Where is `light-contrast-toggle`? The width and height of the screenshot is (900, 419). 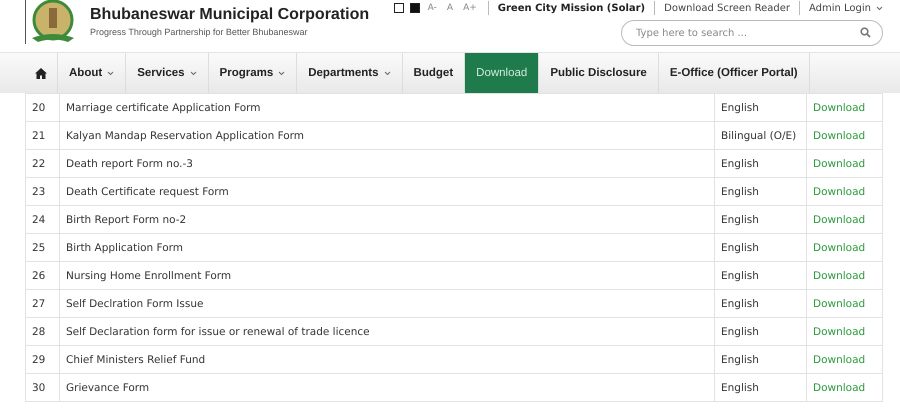 light-contrast-toggle is located at coordinates (399, 8).